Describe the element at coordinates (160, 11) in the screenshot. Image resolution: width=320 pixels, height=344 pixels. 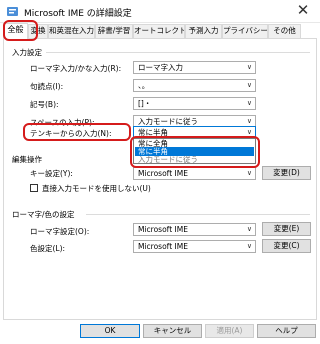
I see `title-bar: Microsoft IME の詳細設定 ✕` at that location.